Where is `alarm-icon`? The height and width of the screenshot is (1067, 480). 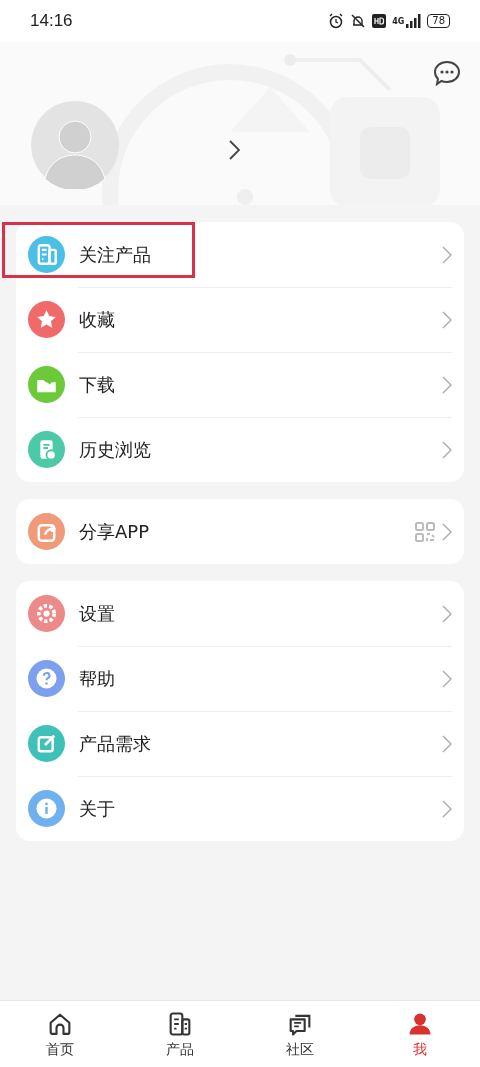
alarm-icon is located at coordinates (336, 21).